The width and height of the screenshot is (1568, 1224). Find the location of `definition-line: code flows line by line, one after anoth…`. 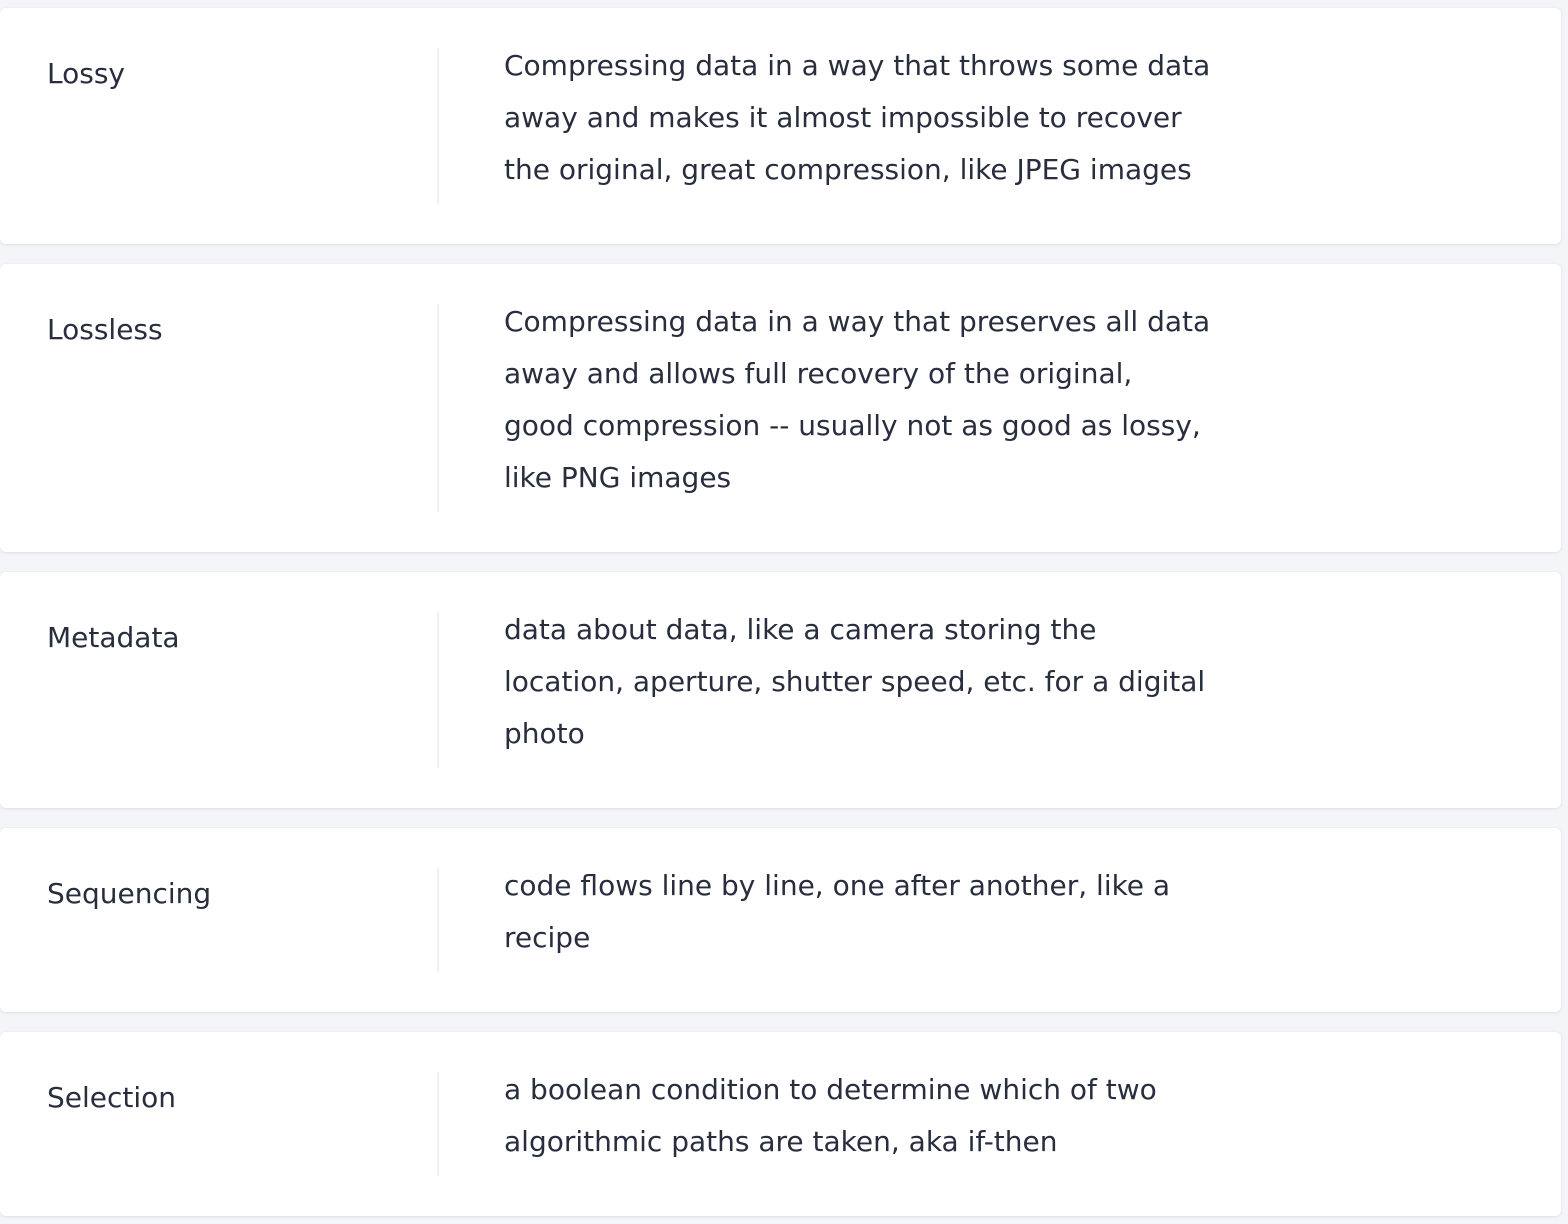

definition-line: code flows line by line, one after anoth… is located at coordinates (837, 885).